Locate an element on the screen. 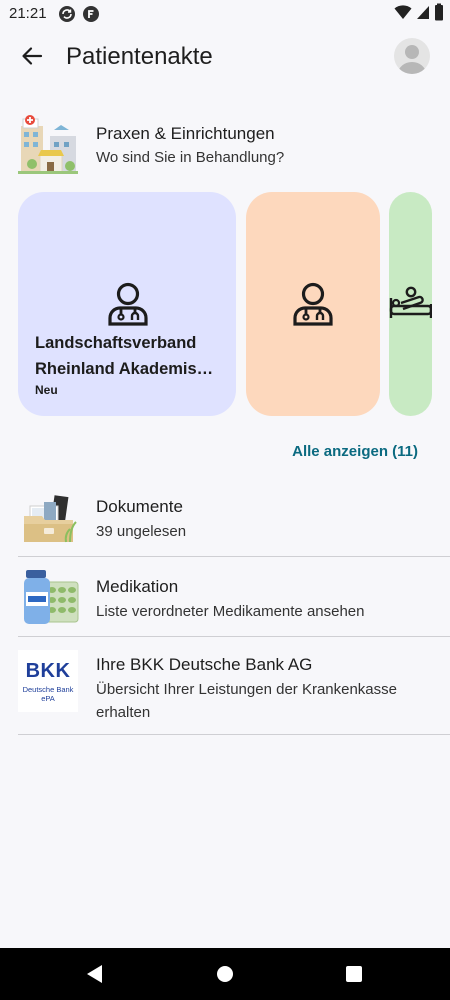  system-navigation-bar is located at coordinates (225, 974).